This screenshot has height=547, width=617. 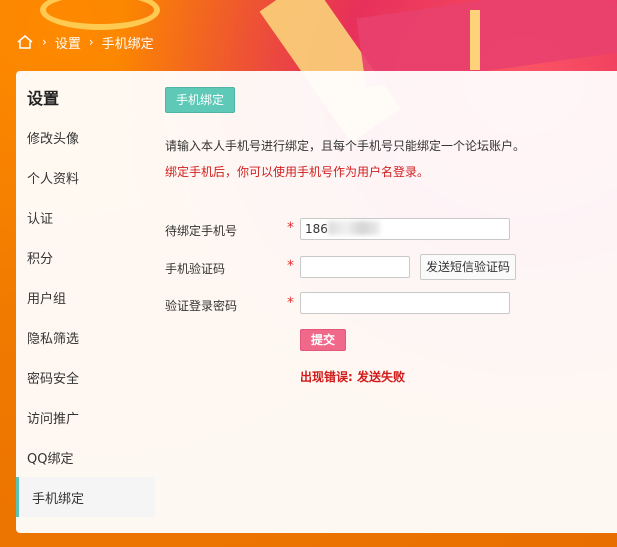 I want to click on sidebar-item-qq-binding: QQ绑定, so click(x=85, y=457).